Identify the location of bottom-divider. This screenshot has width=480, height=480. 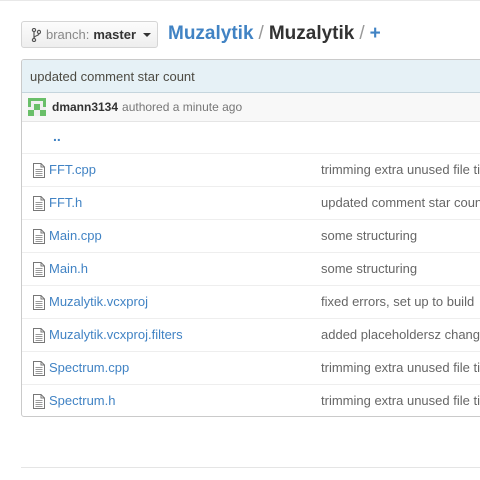
(250, 467).